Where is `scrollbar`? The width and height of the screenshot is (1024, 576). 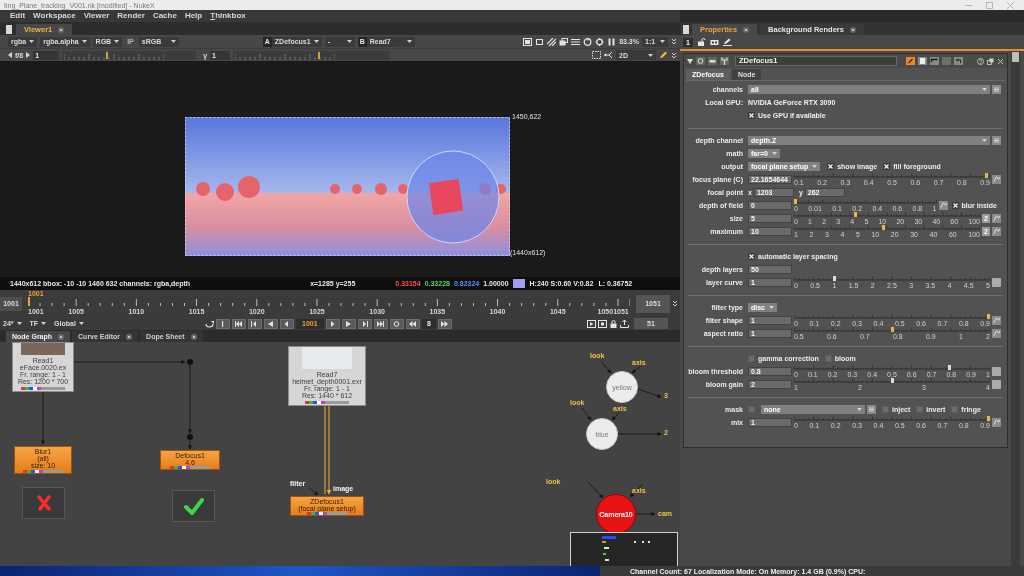
scrollbar is located at coordinates (1015, 308).